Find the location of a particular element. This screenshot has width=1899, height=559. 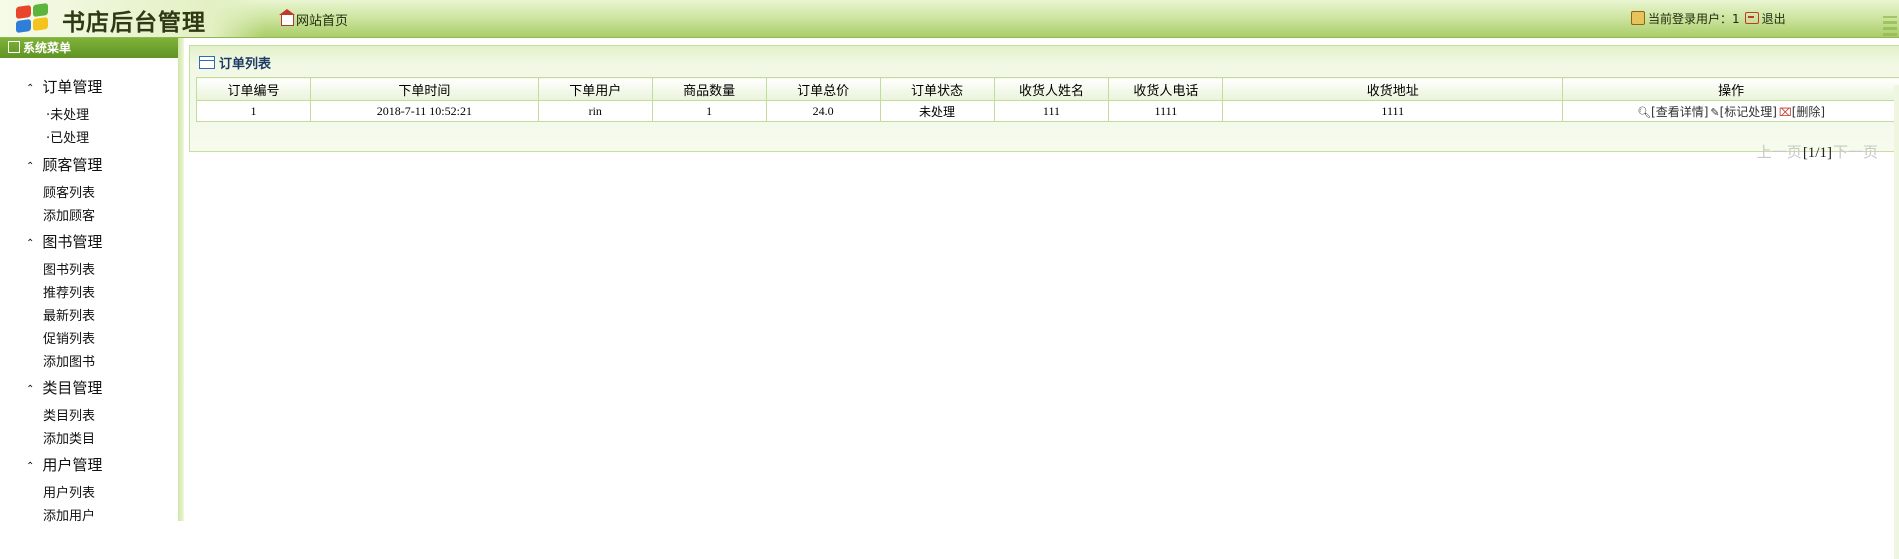

top-header: 书店后台管理 网站首页 当前登录用户：1 退出 is located at coordinates (949, 19).